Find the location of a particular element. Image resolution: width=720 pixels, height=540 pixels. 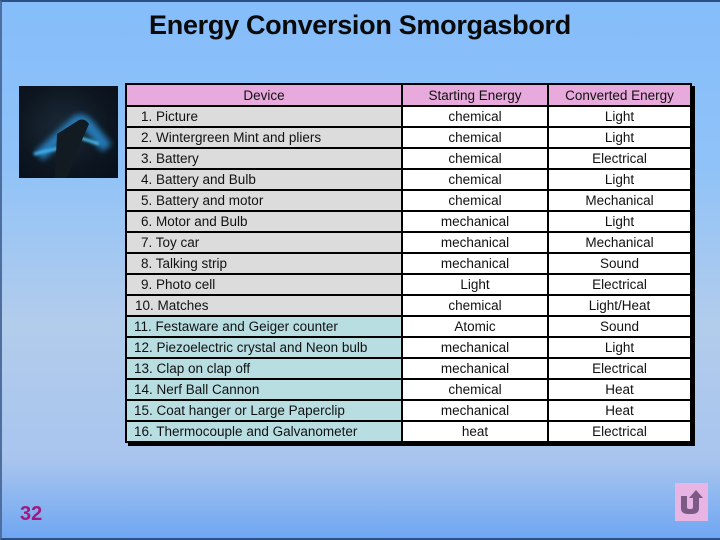

device-cell: 1. Picture is located at coordinates (264, 116).